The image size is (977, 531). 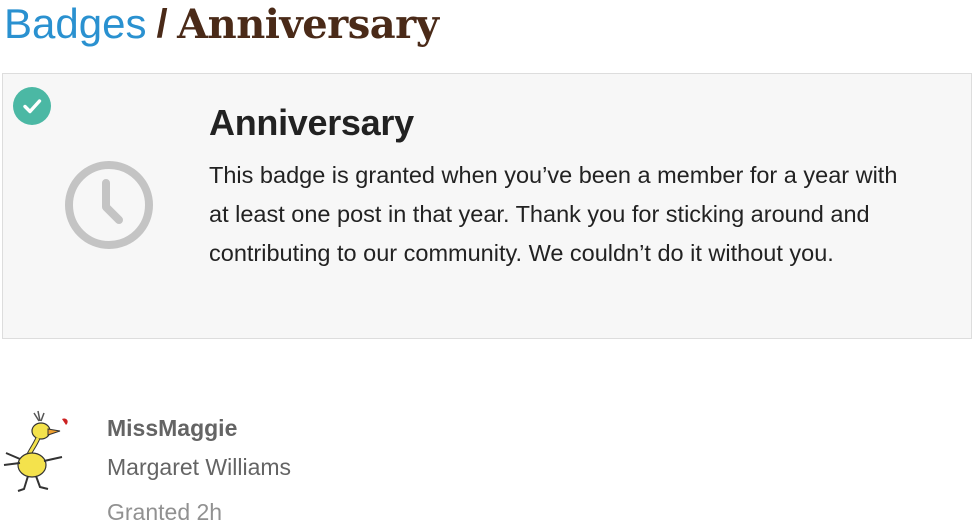 What do you see at coordinates (32, 106) in the screenshot?
I see `check-icon` at bounding box center [32, 106].